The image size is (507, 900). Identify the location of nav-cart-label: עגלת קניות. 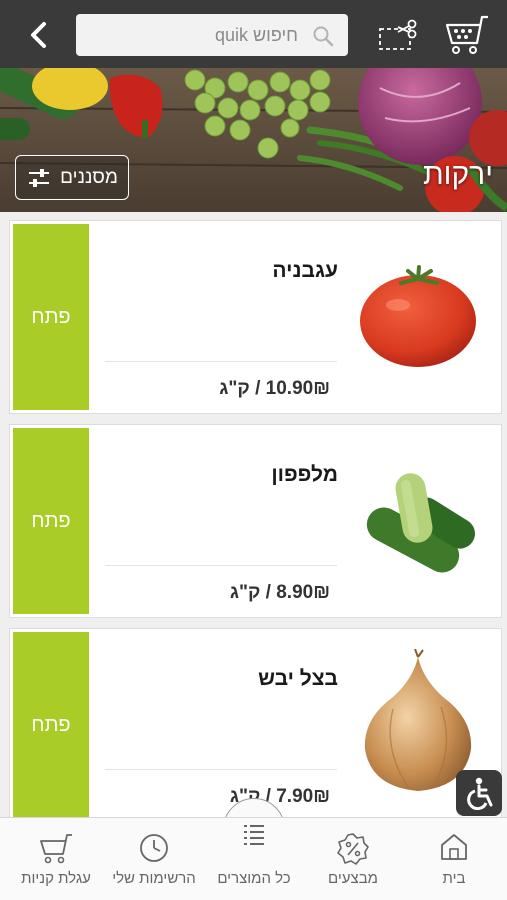
(56, 878).